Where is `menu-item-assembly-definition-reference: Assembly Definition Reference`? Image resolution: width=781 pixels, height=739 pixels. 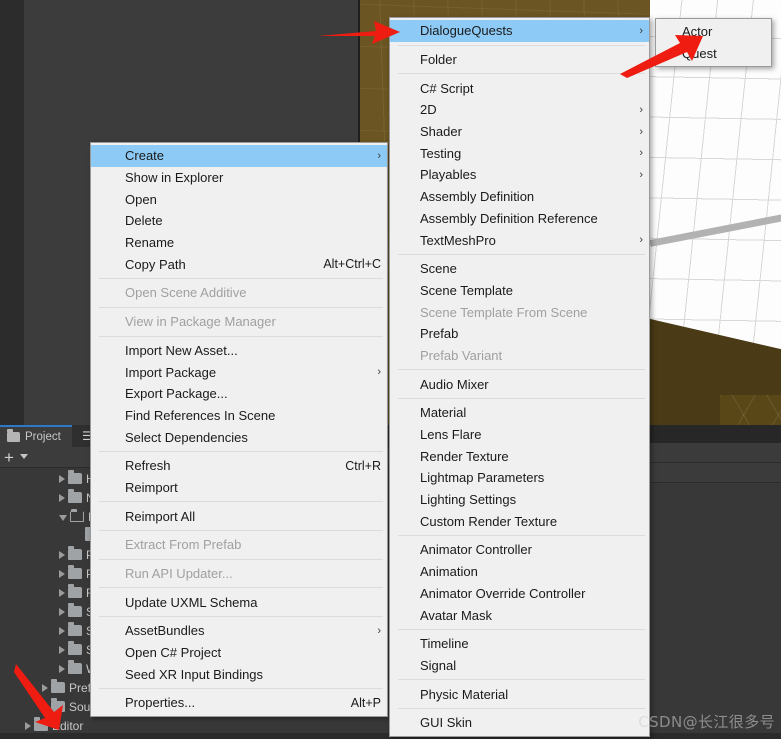
menu-item-assembly-definition-reference: Assembly Definition Reference is located at coordinates (519, 219).